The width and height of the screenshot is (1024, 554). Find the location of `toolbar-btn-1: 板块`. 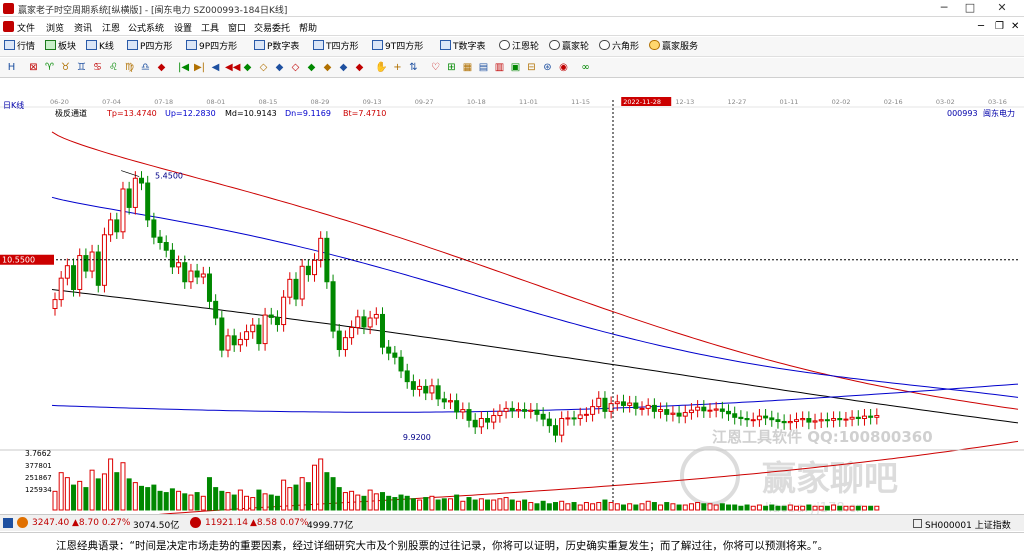

toolbar-btn-1: 板块 is located at coordinates (60, 47).